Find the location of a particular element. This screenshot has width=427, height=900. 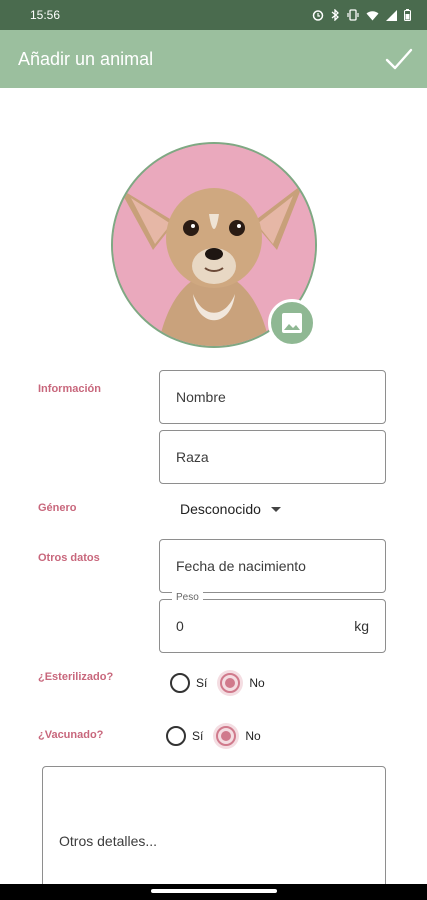

sterilized-yes-radio is located at coordinates (180, 683).